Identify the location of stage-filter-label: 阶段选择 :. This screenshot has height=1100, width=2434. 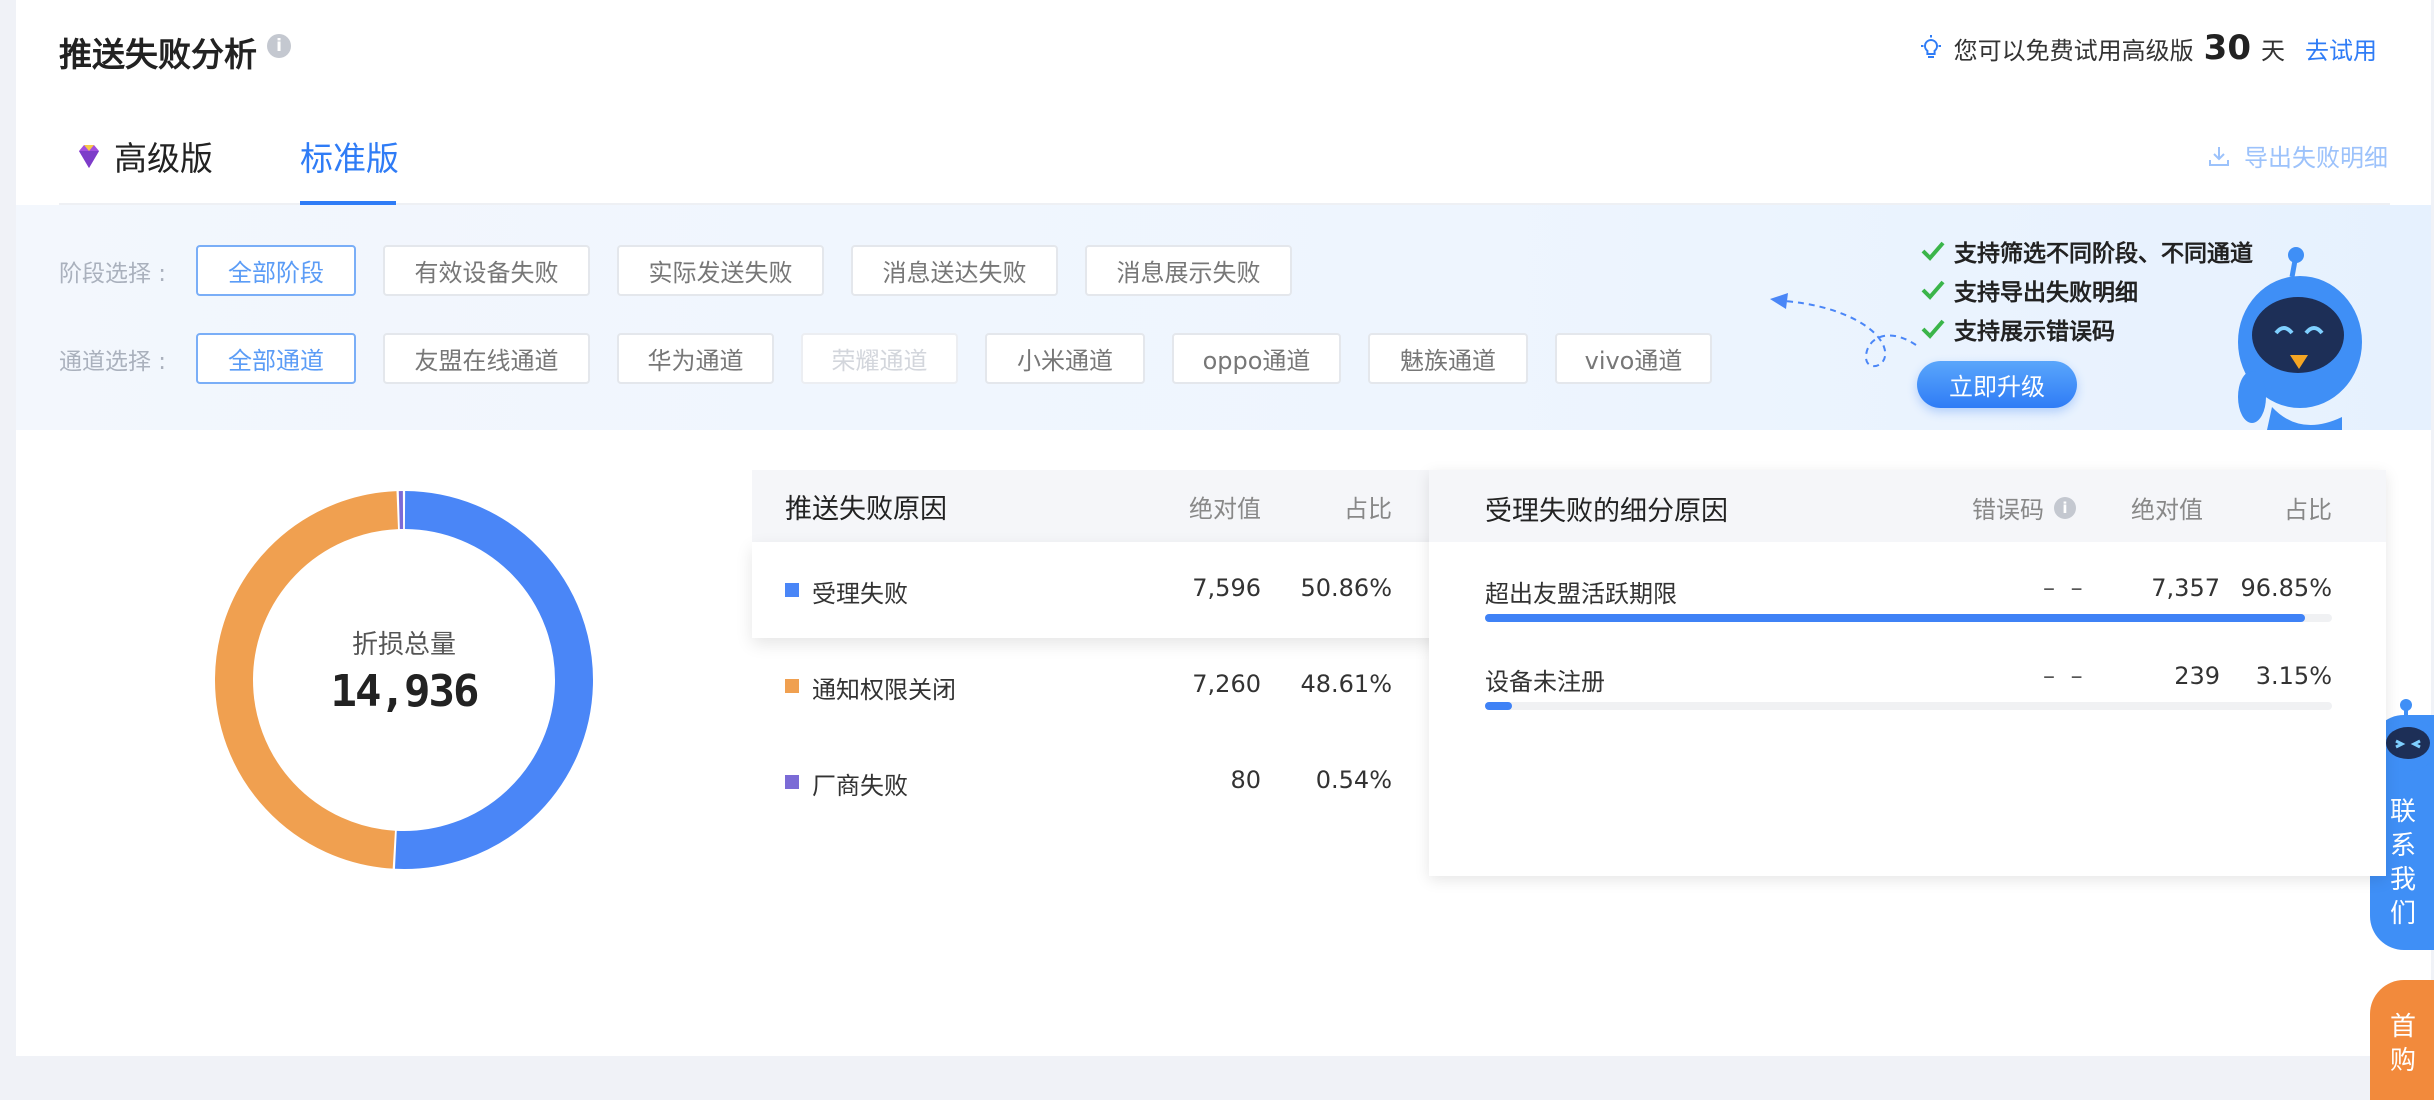
(127, 271).